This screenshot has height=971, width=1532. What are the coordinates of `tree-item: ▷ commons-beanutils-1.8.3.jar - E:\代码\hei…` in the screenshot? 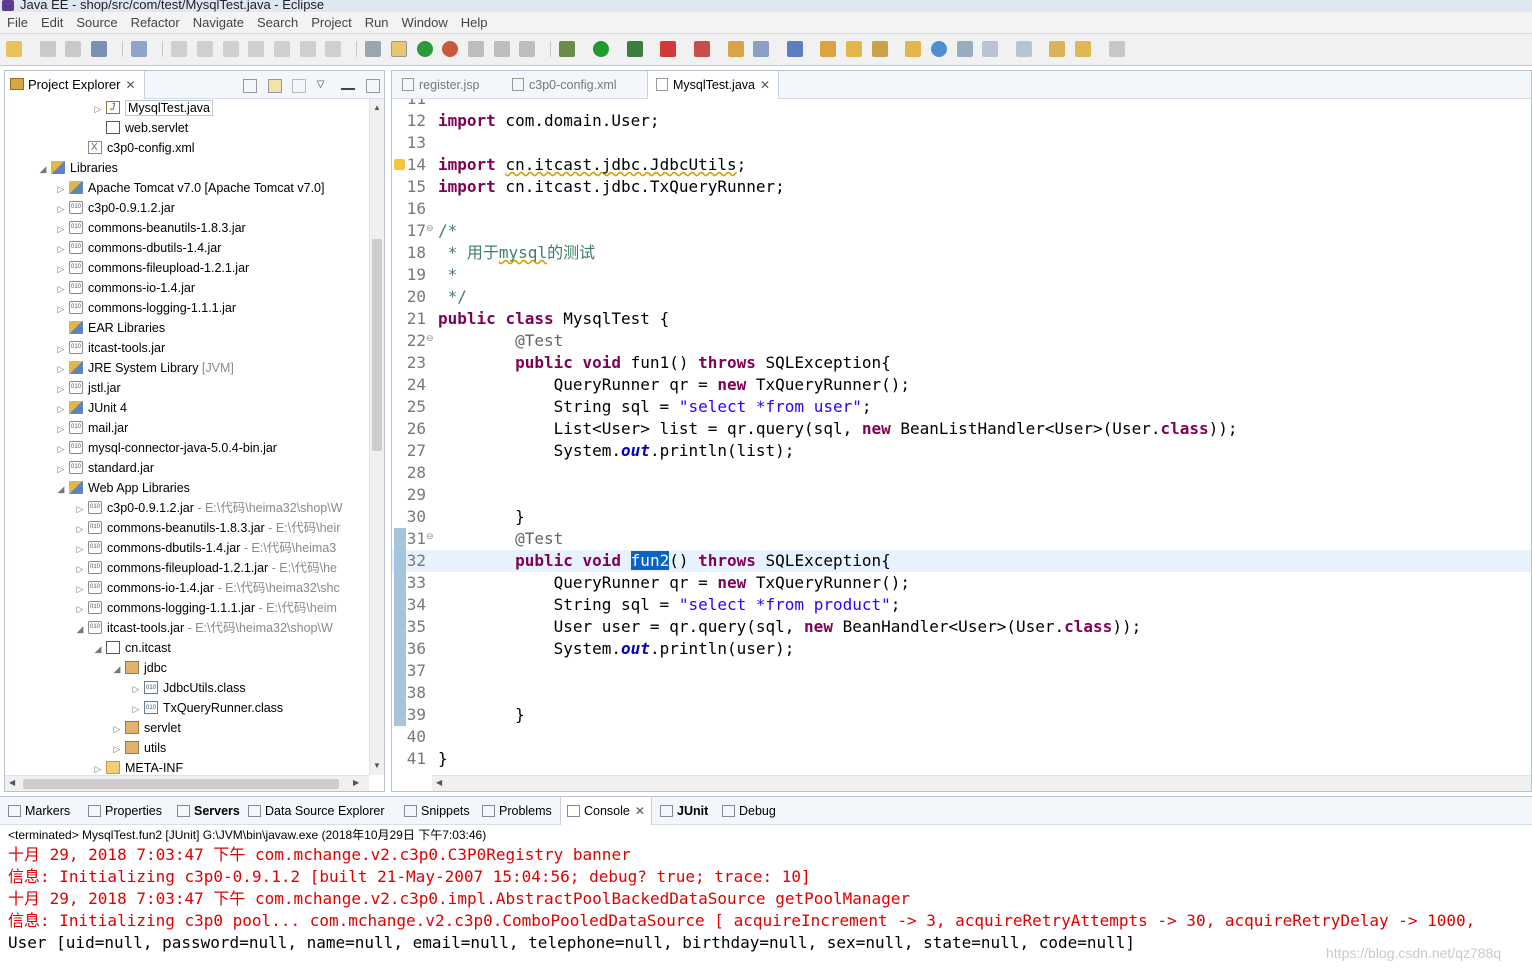 It's located at (207, 528).